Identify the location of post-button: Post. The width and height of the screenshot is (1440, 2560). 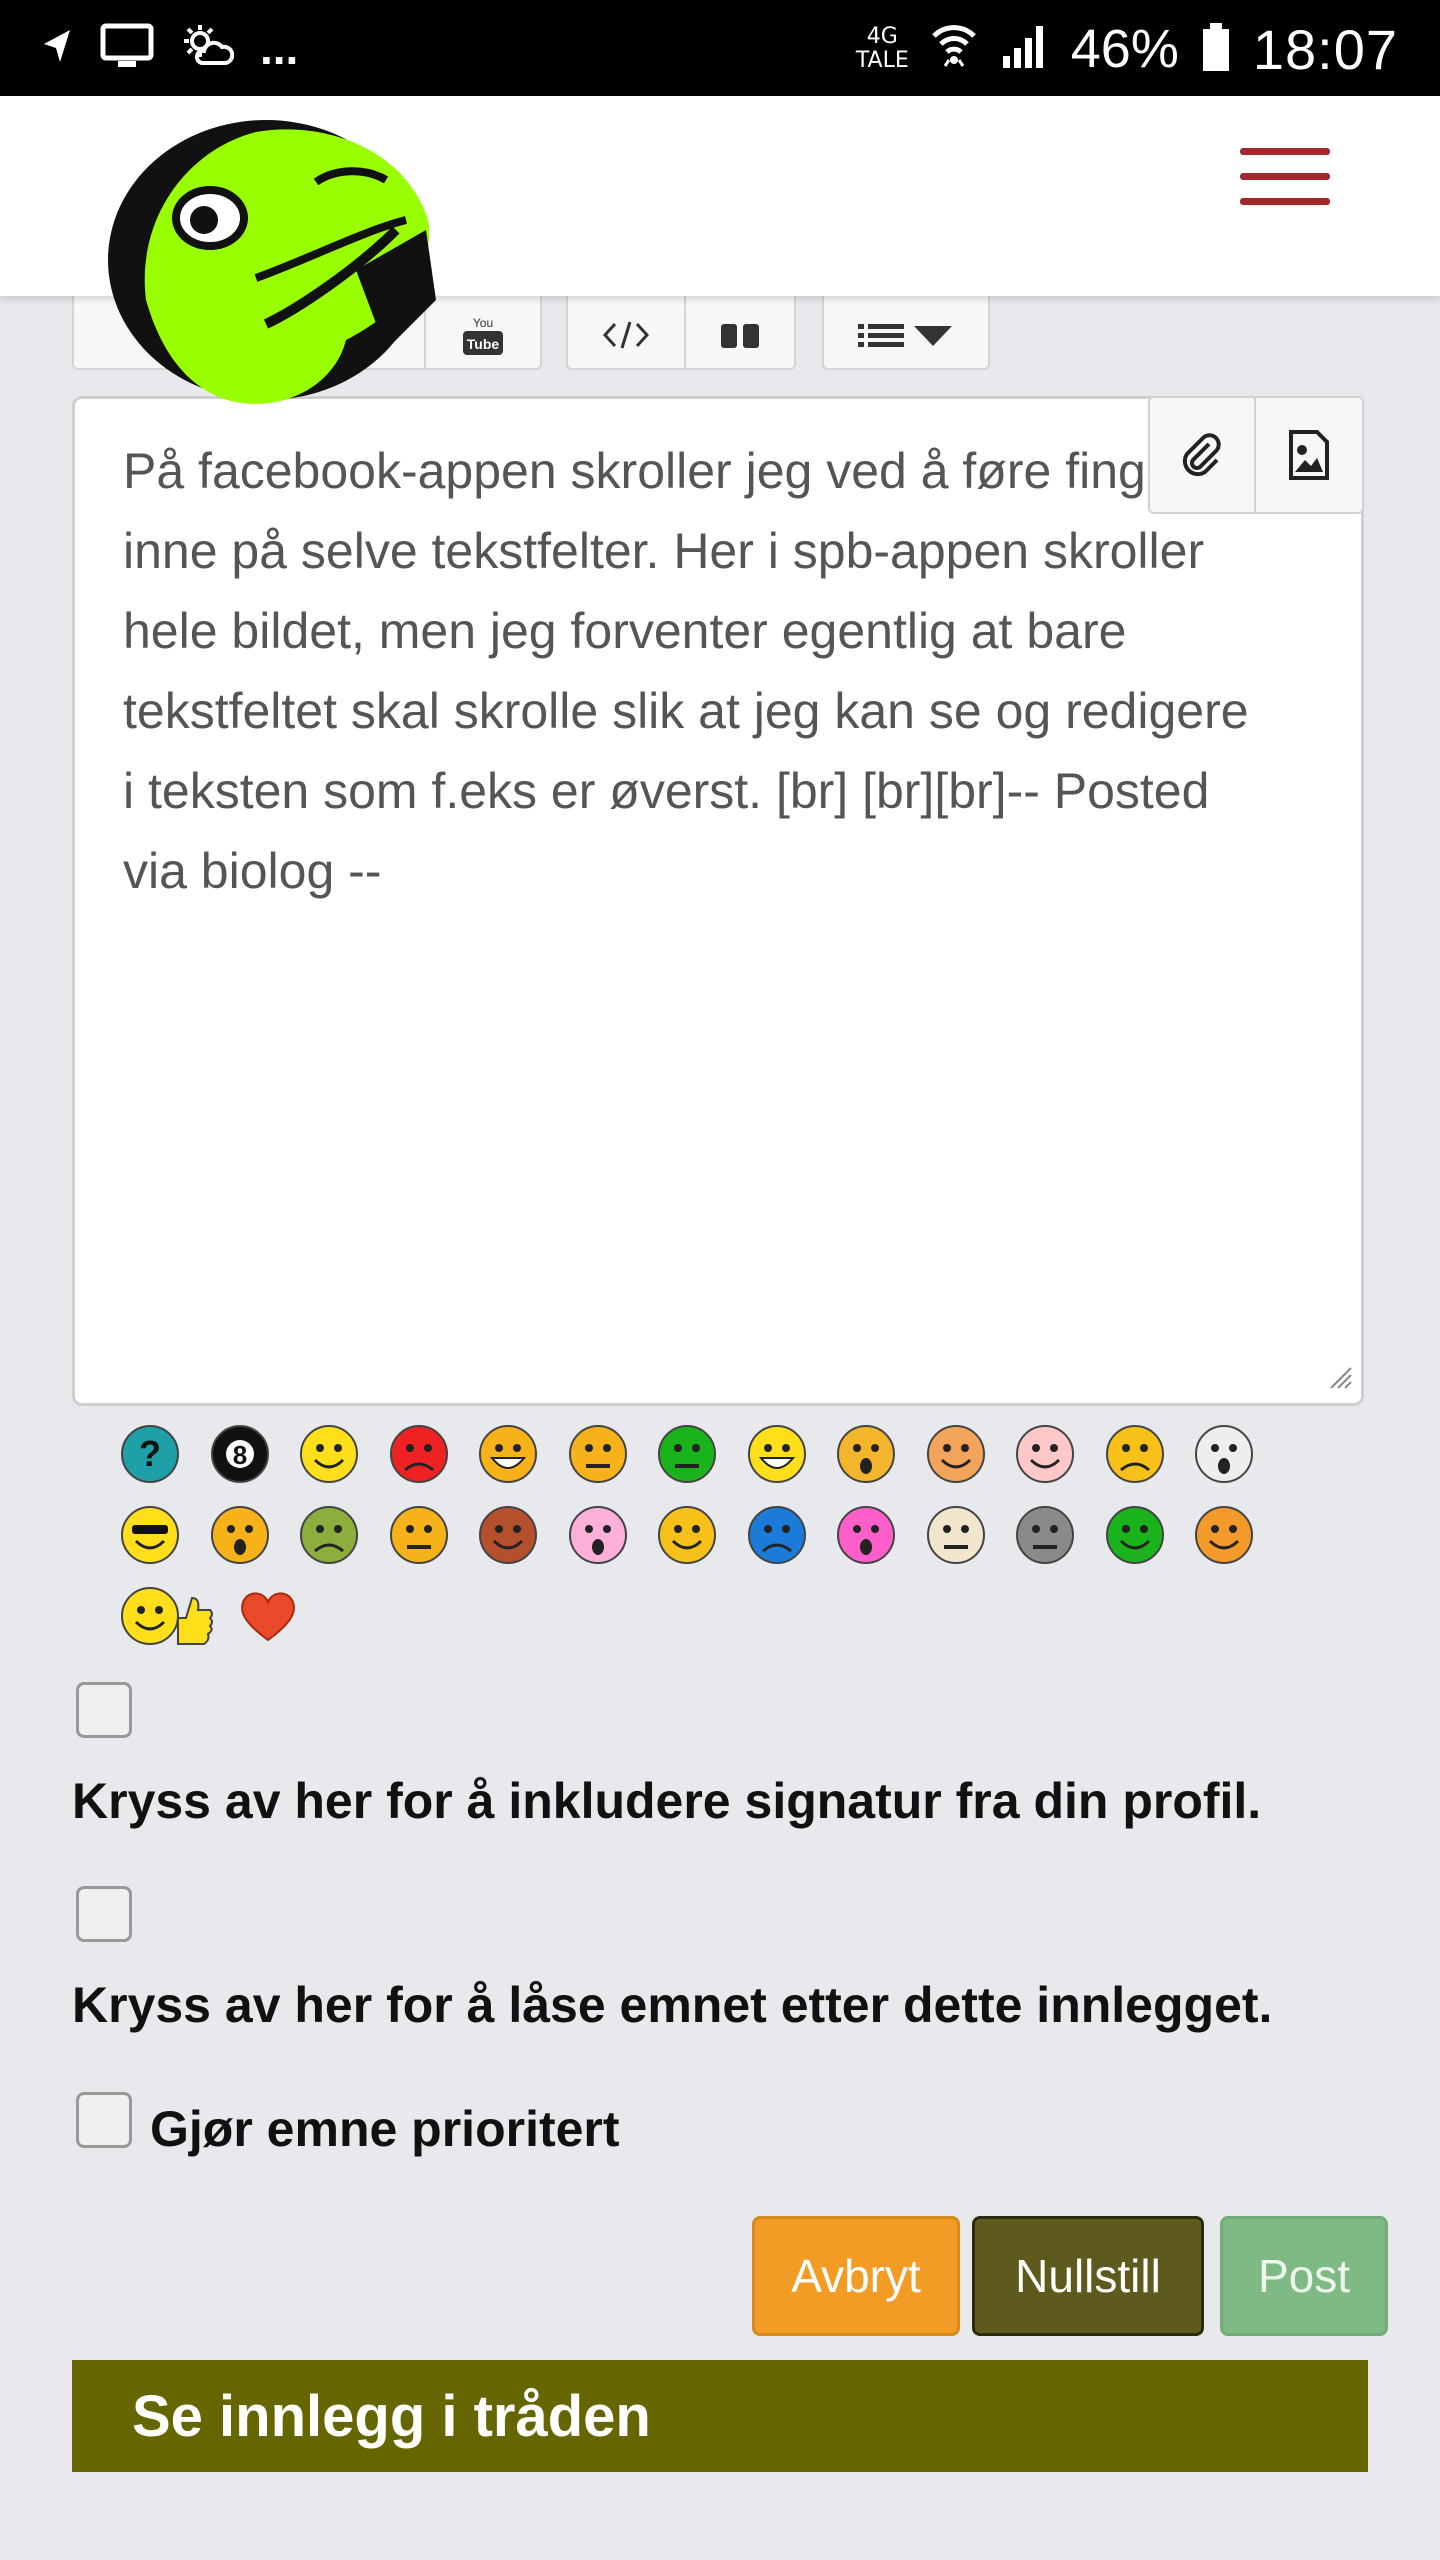
(1304, 2276).